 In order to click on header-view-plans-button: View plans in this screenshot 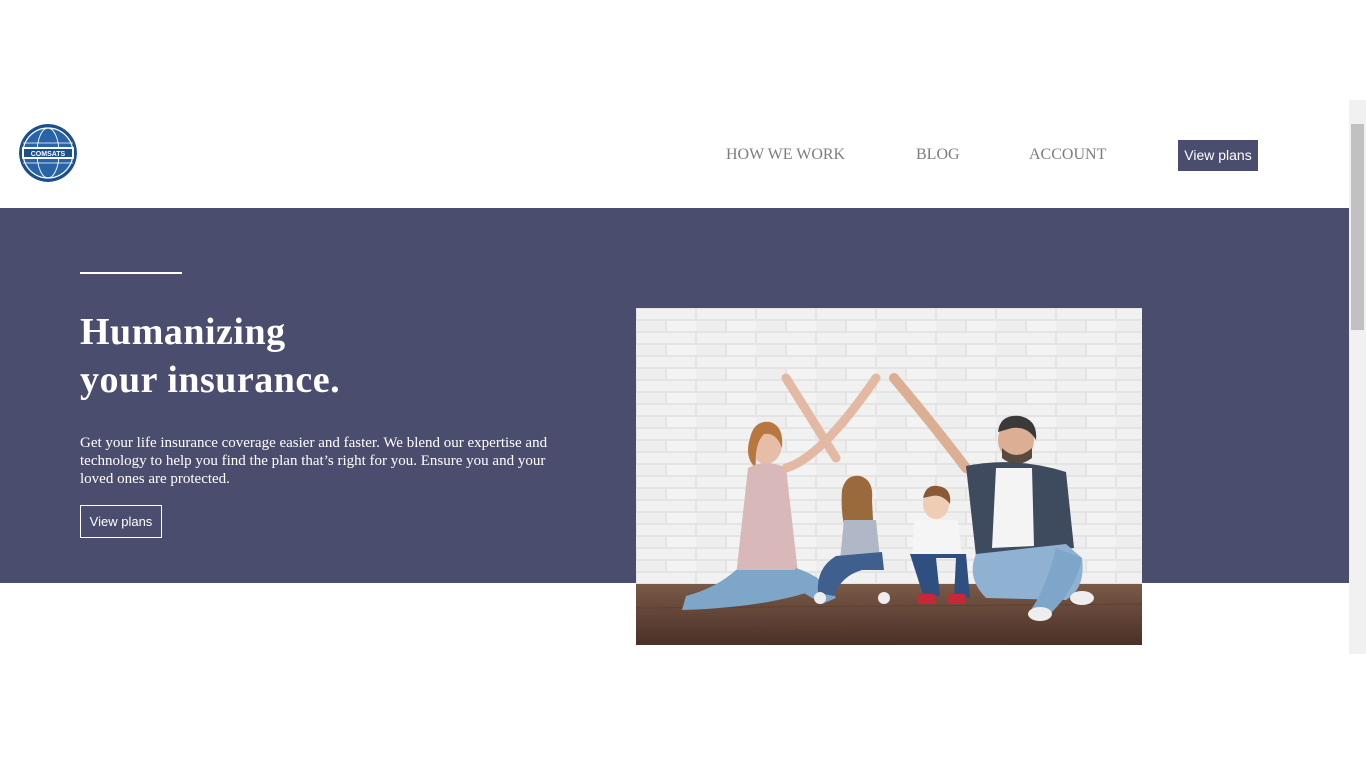, I will do `click(1218, 155)`.